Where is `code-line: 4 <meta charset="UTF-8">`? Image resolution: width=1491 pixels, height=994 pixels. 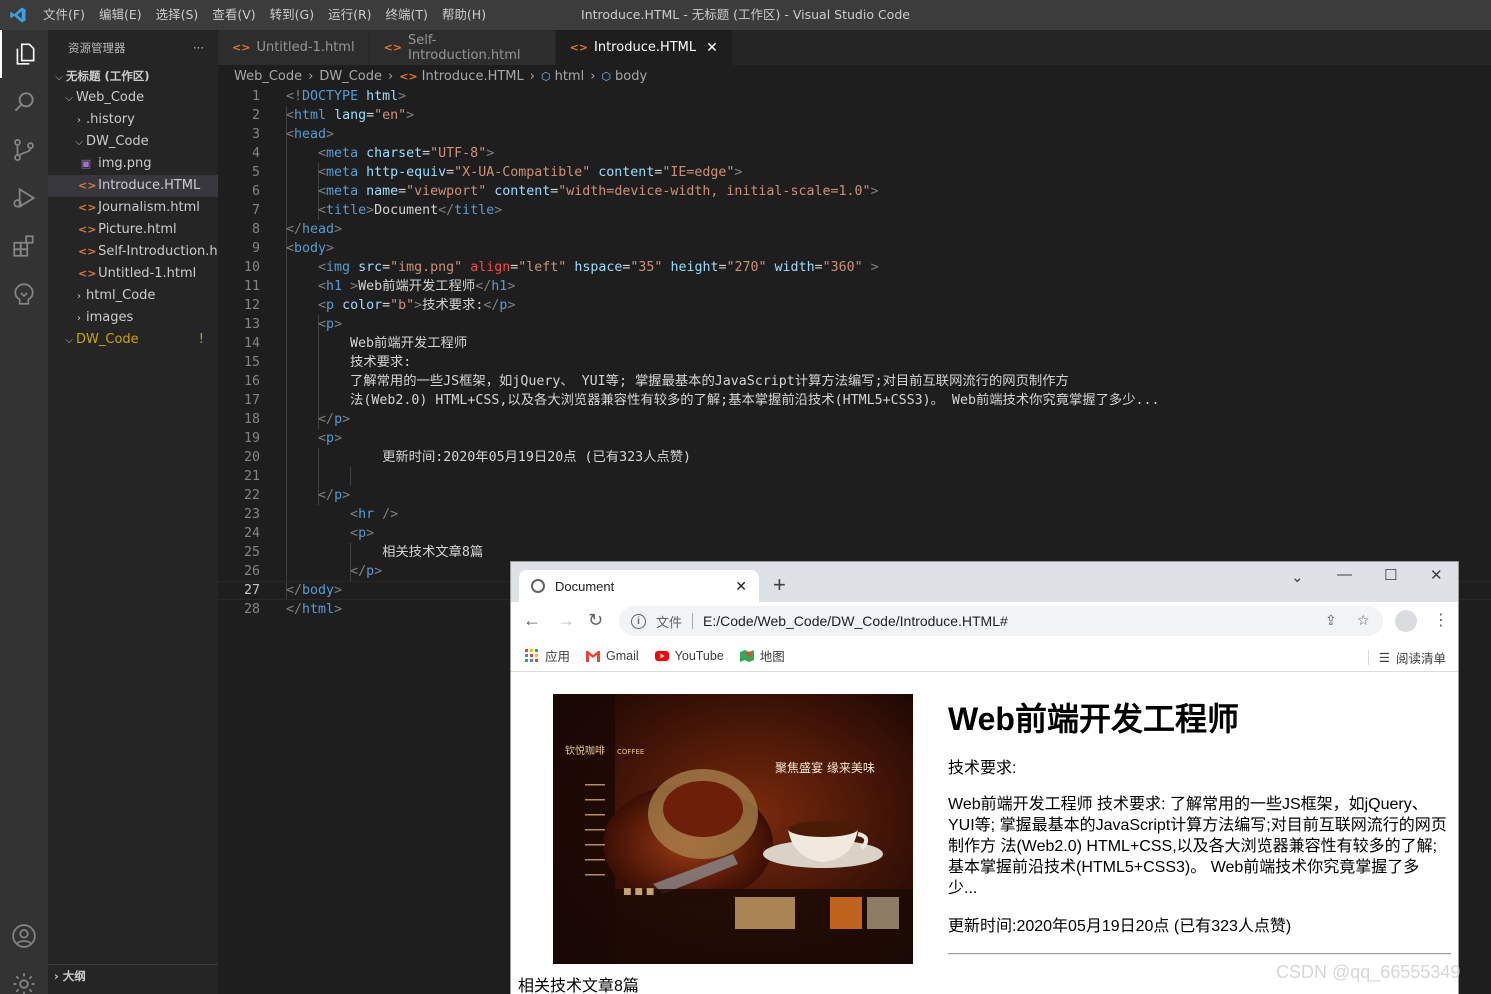 code-line: 4 <meta charset="UTF-8"> is located at coordinates (854, 153).